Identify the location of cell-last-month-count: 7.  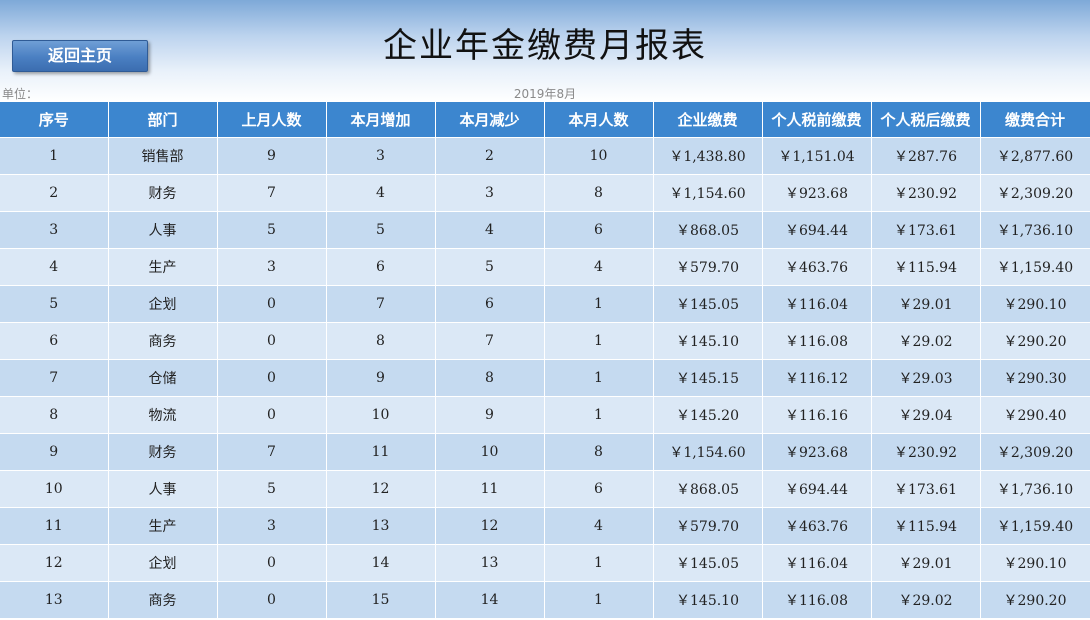
(272, 452).